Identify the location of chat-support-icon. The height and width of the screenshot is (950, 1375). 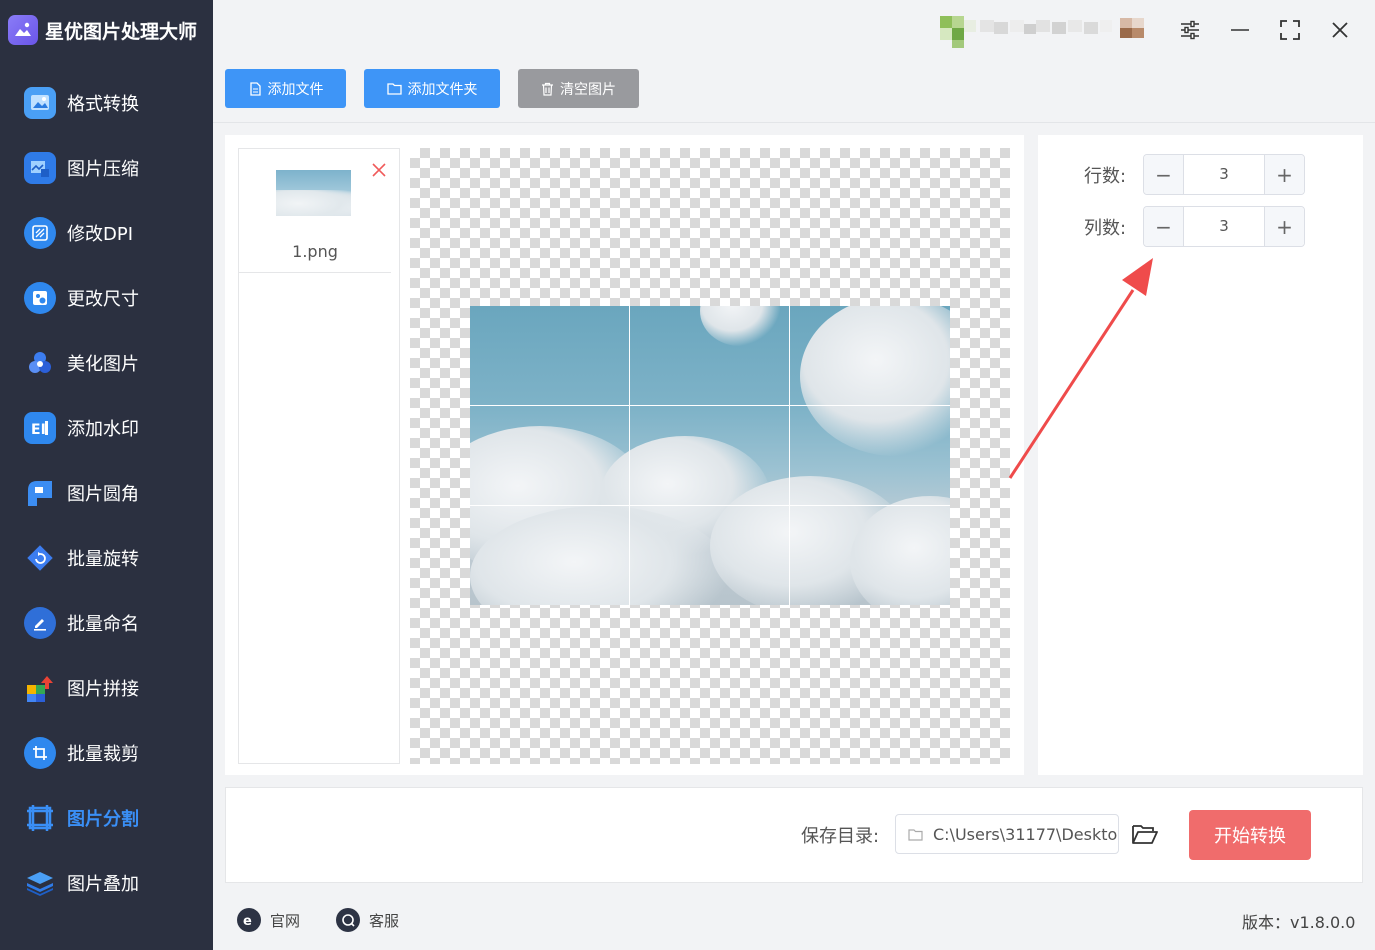
(348, 920).